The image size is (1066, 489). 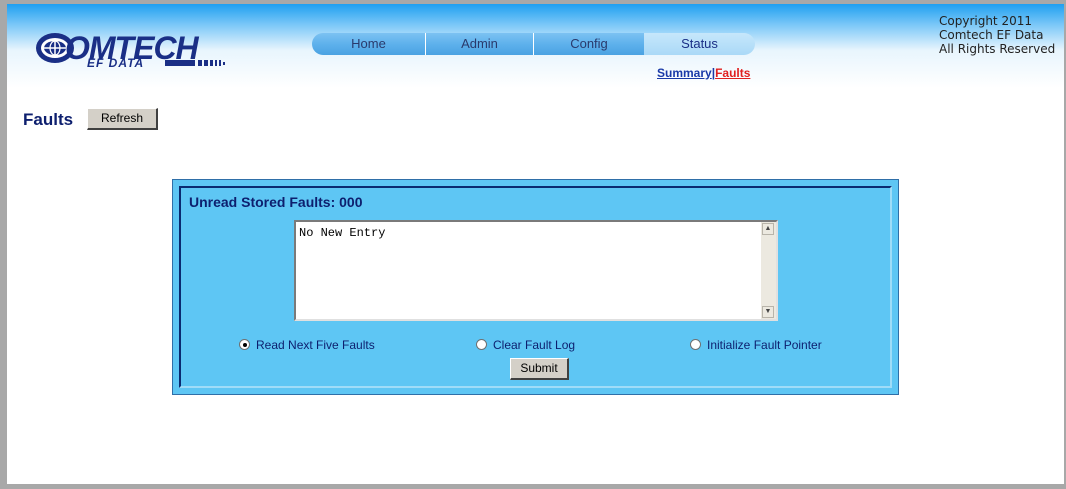 I want to click on main-nav: Home Admin Config Status, so click(x=533, y=45).